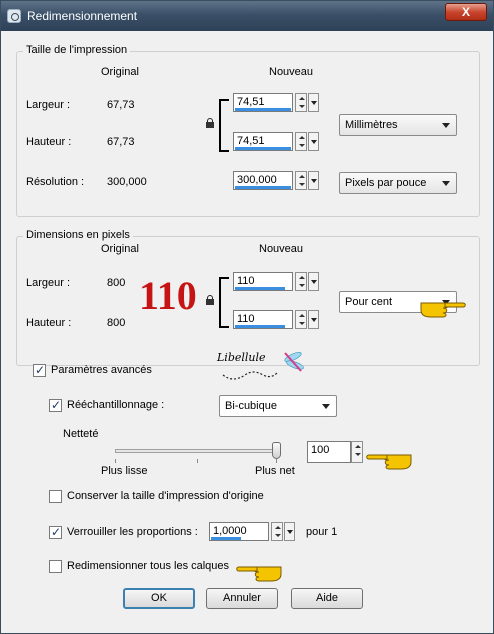 This screenshot has height=634, width=494. I want to click on pixel-width-dropdown, so click(313, 281).